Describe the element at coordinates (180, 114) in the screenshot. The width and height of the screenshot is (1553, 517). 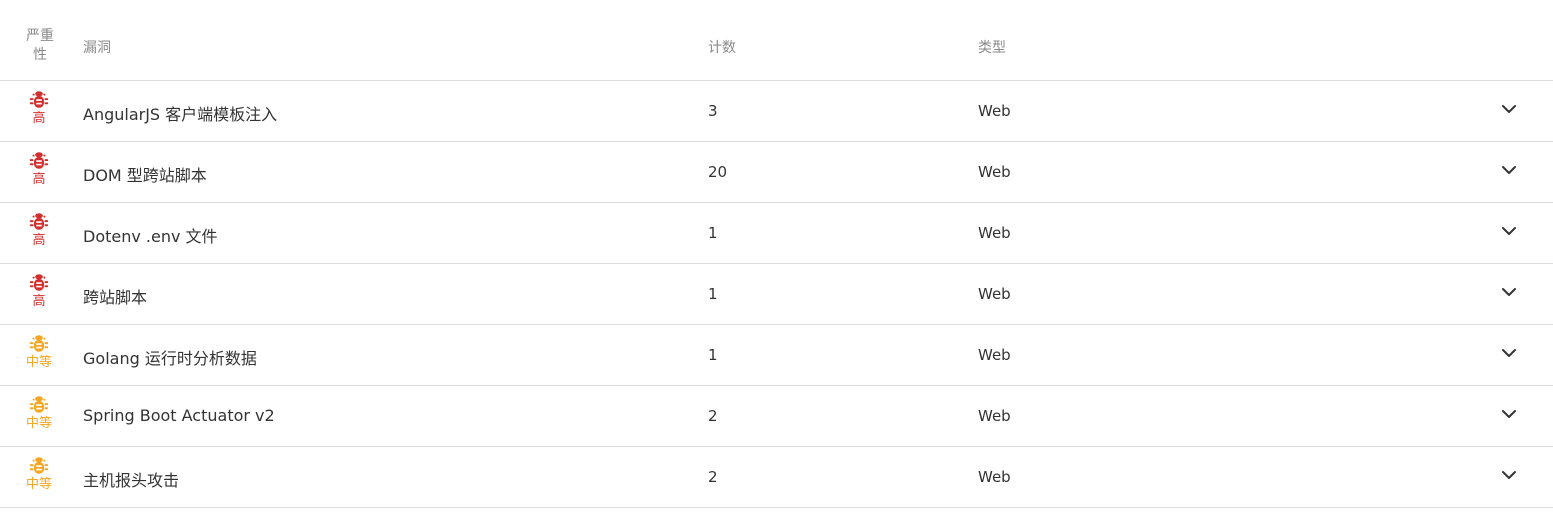
I see `vulnerability-name: AngularJS 客户端模板注入` at that location.